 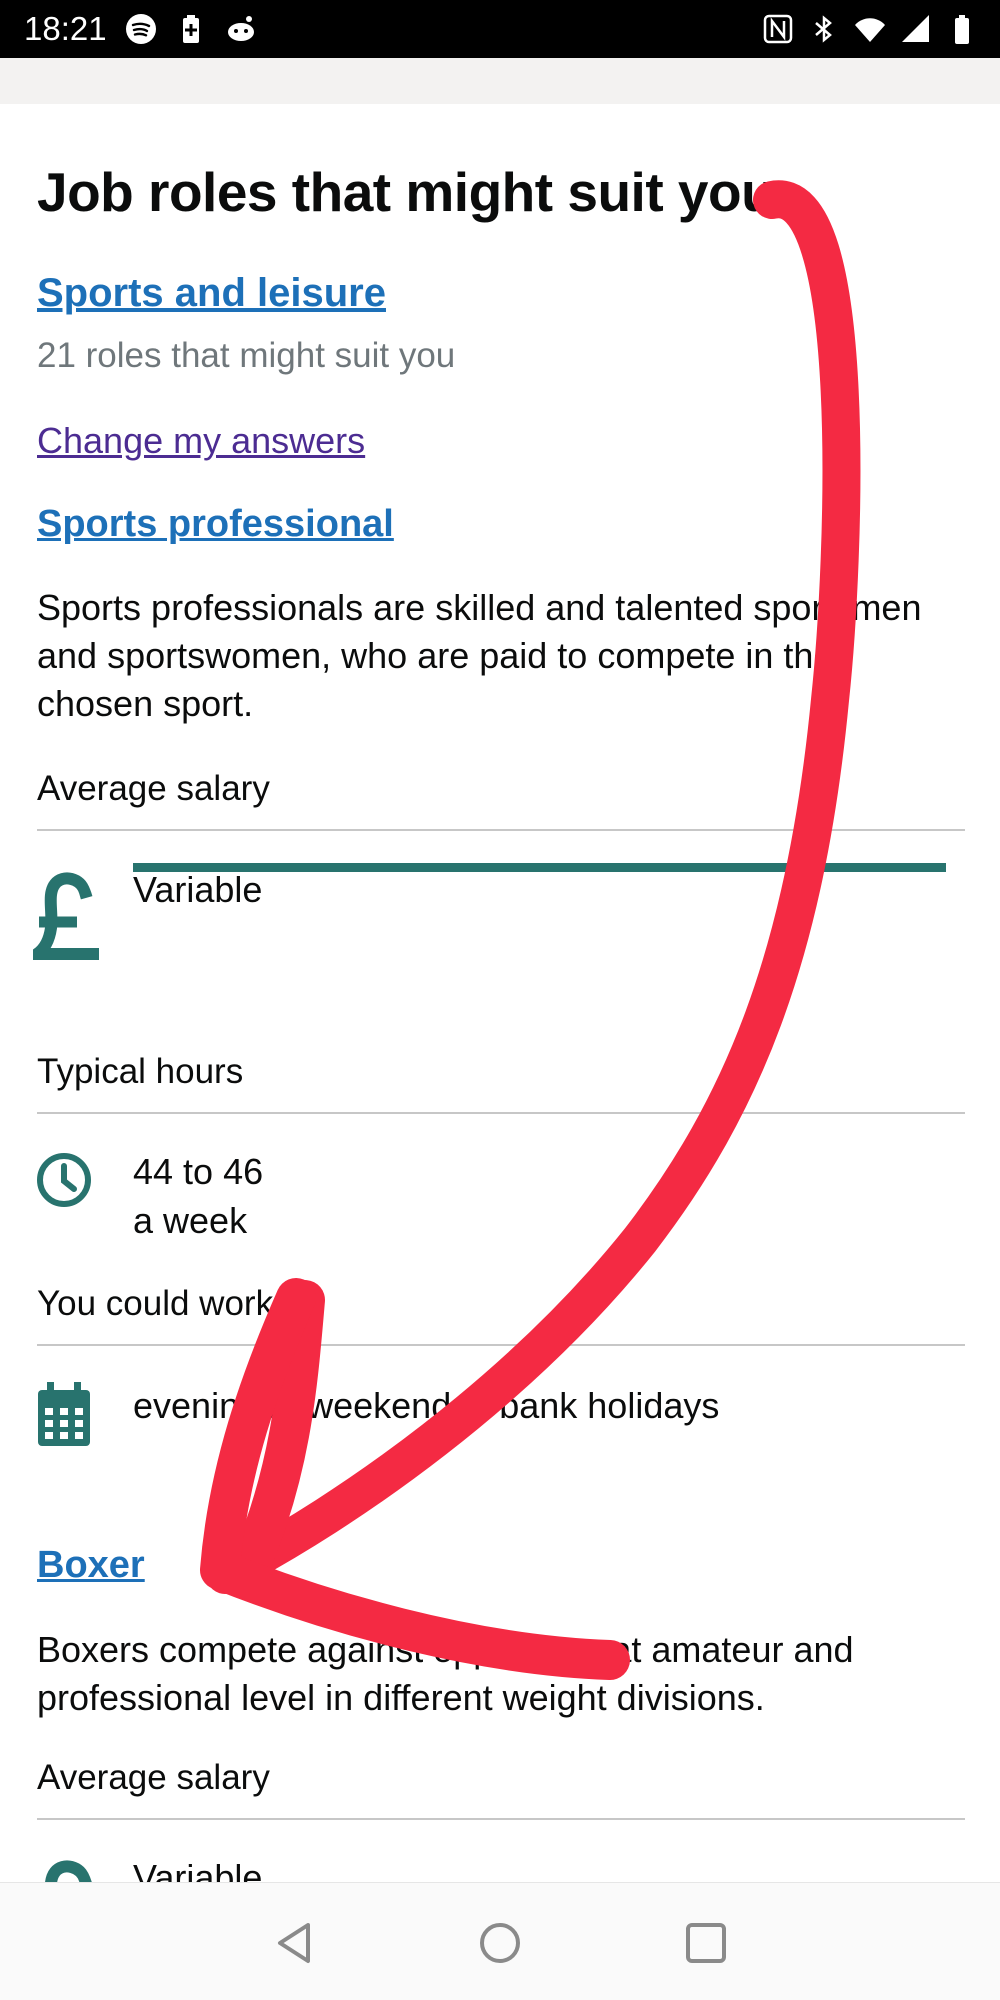 What do you see at coordinates (201, 441) in the screenshot?
I see `change-answers-link: Change my answers` at bounding box center [201, 441].